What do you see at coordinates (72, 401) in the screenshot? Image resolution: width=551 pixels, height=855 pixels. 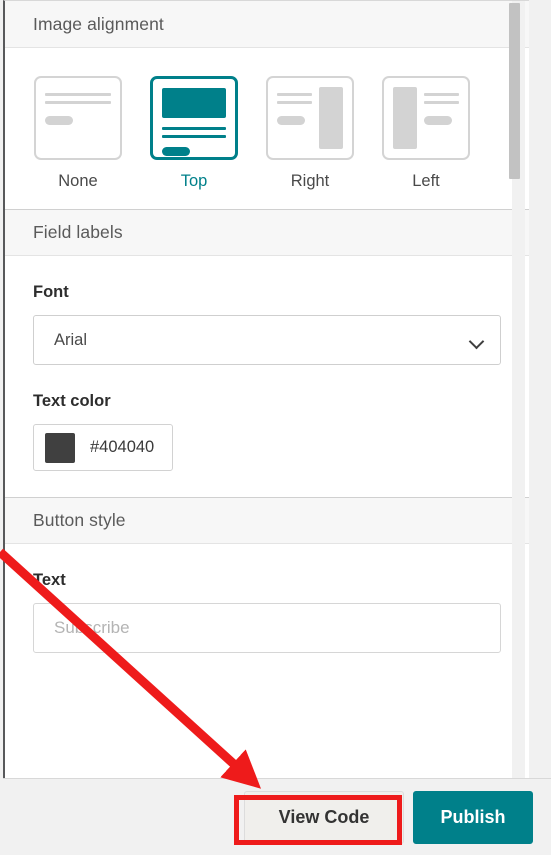 I see `text-color-field-label: Text color` at bounding box center [72, 401].